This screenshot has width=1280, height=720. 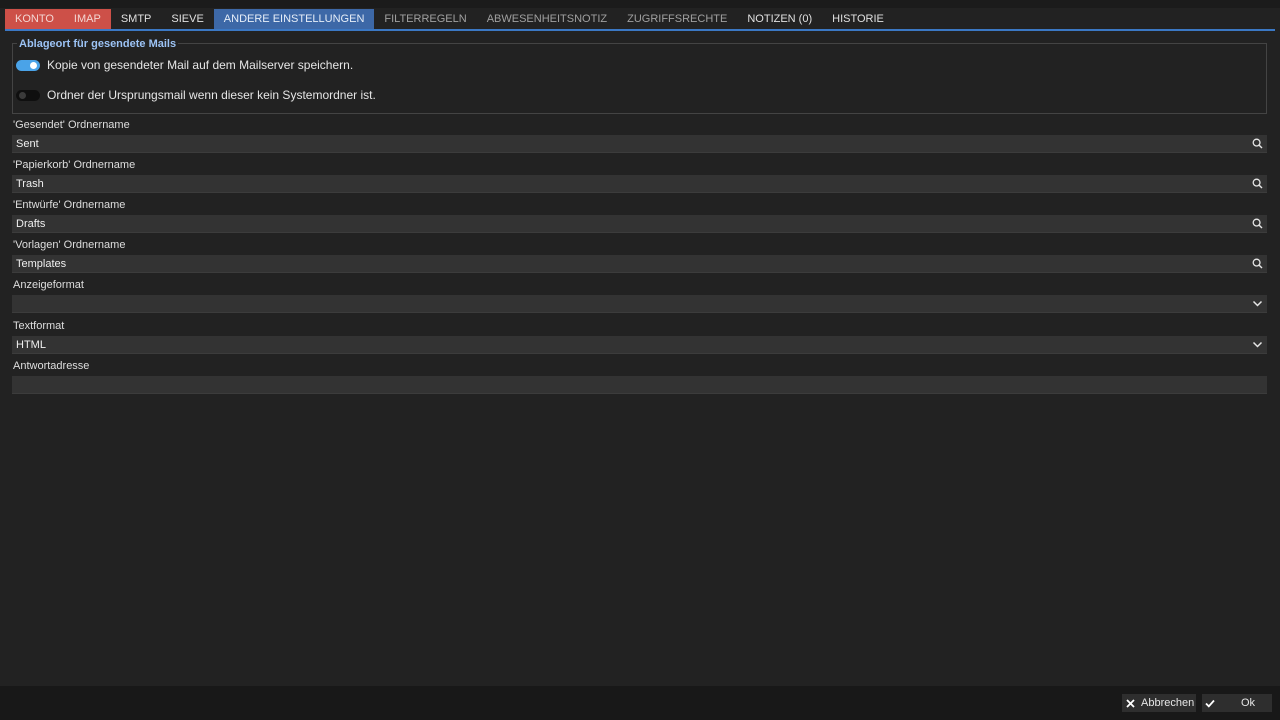 I want to click on tab-smtp: SMTP, so click(x=136, y=19).